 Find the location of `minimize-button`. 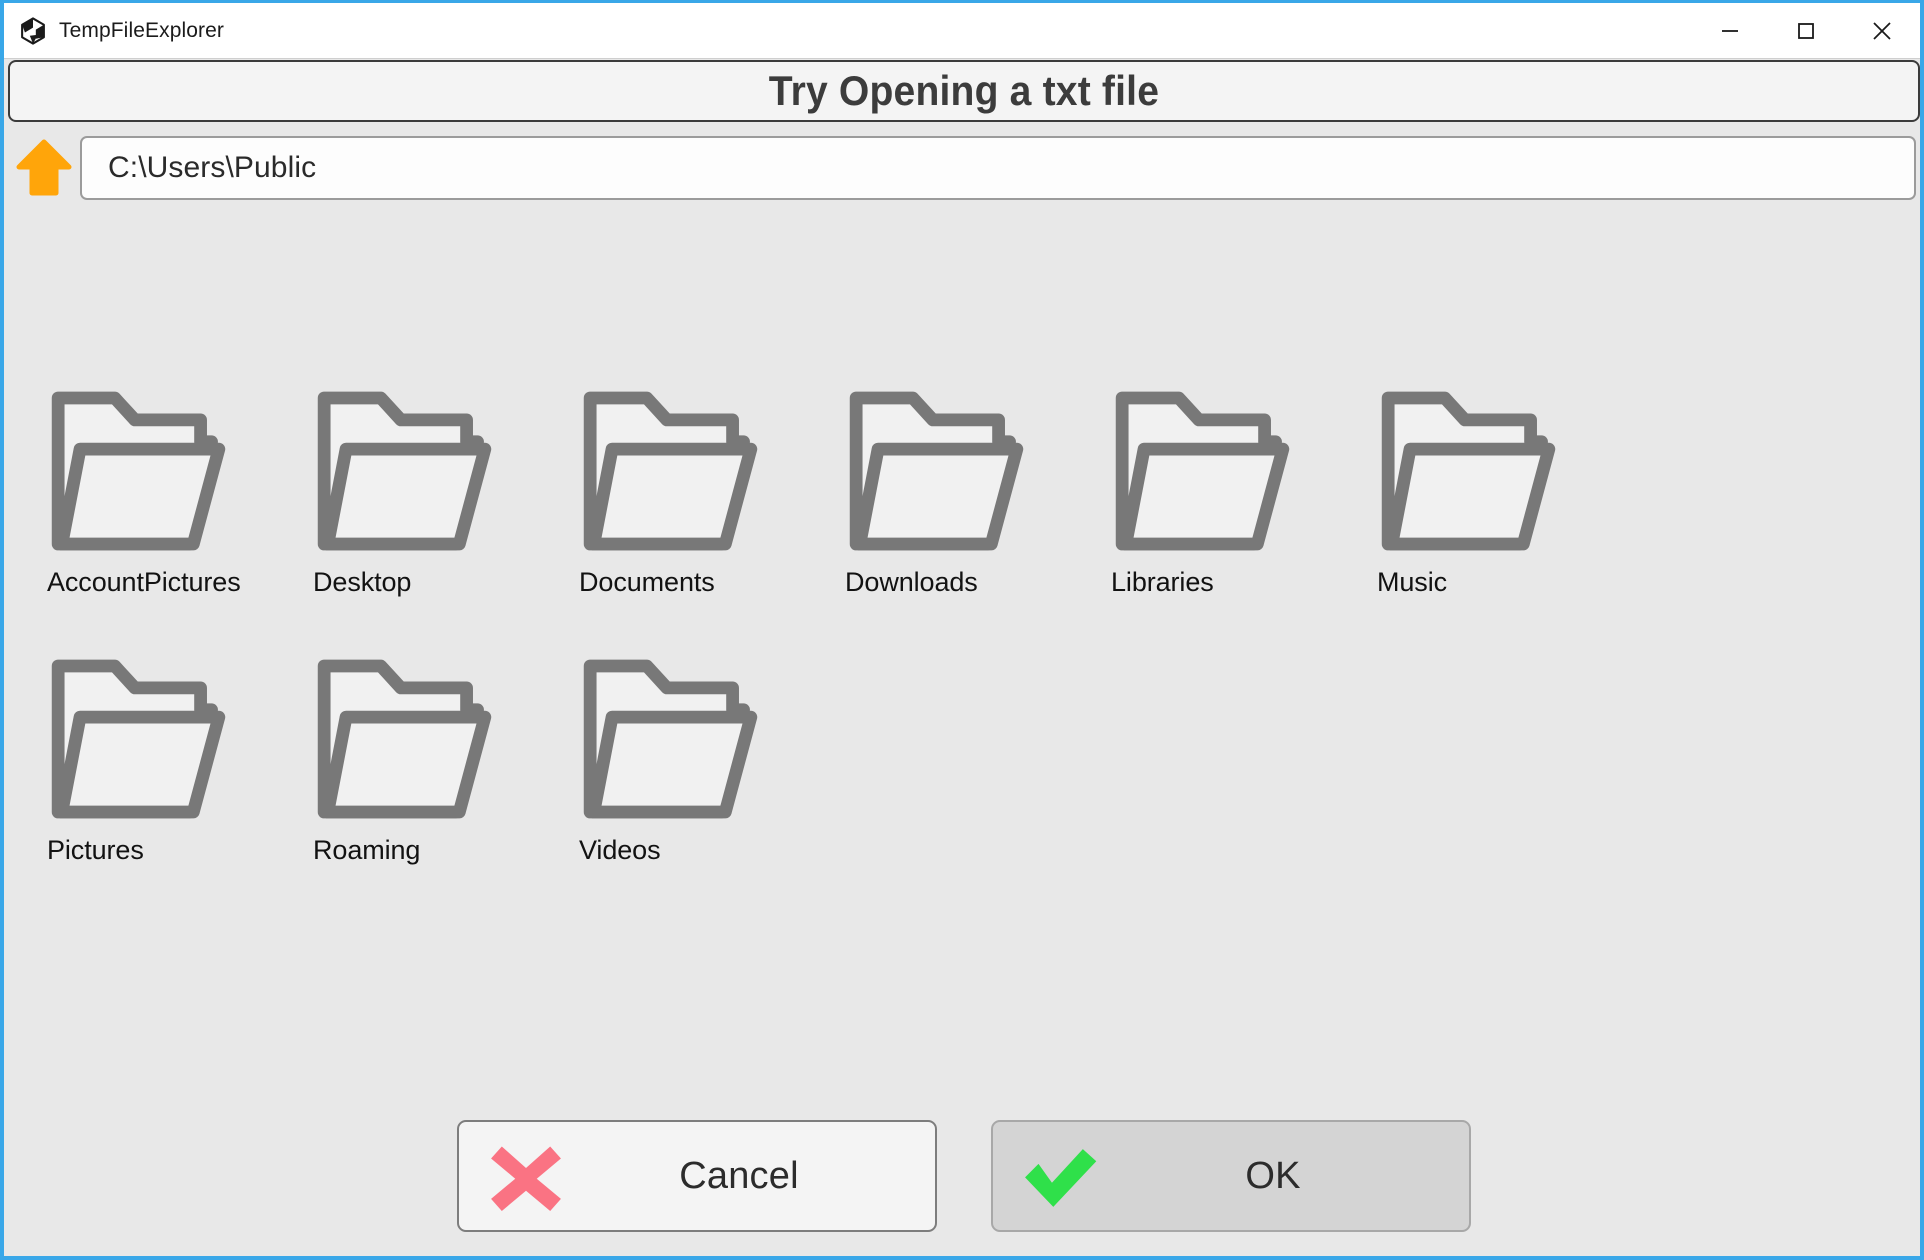

minimize-button is located at coordinates (1730, 30).